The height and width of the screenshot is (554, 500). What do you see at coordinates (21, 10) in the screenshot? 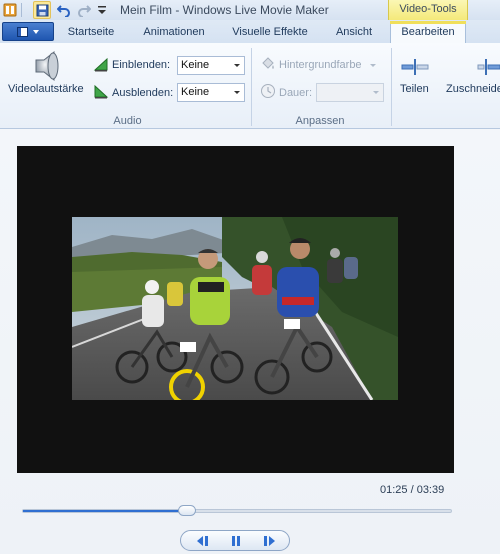
I see `quick-access-divider` at bounding box center [21, 10].